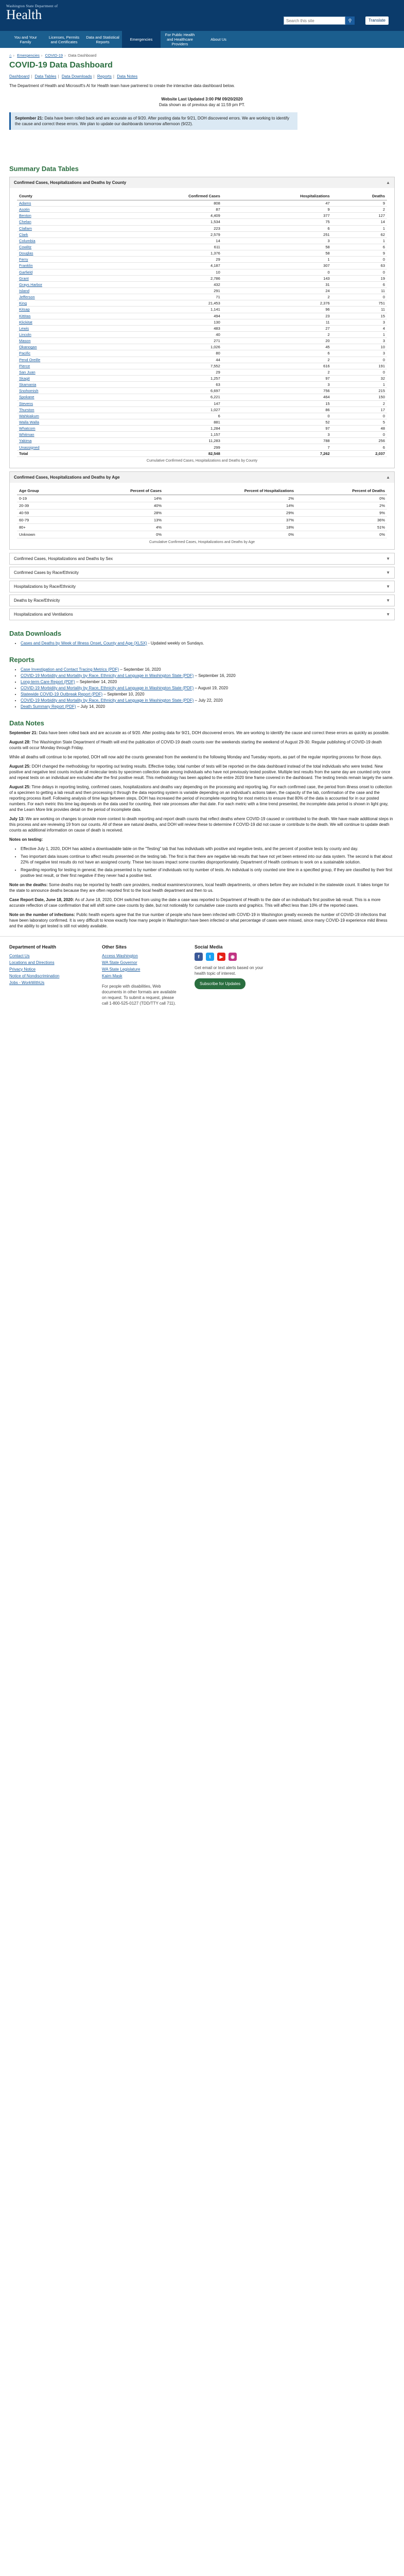 The image size is (404, 2576). I want to click on subnav-reports: Reports, so click(104, 76).